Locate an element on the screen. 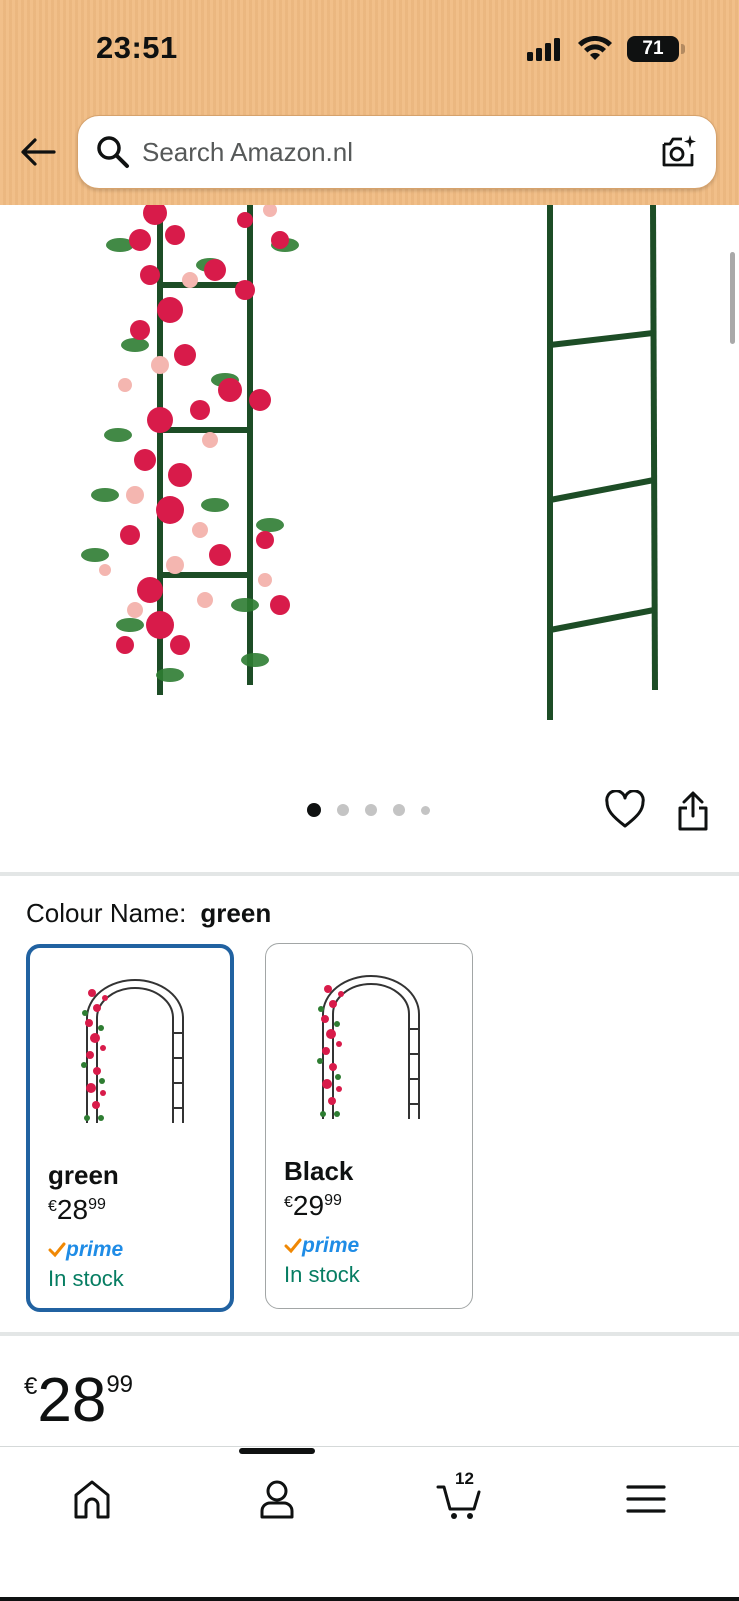 This screenshot has height=1601, width=739. heart-icon is located at coordinates (625, 808).